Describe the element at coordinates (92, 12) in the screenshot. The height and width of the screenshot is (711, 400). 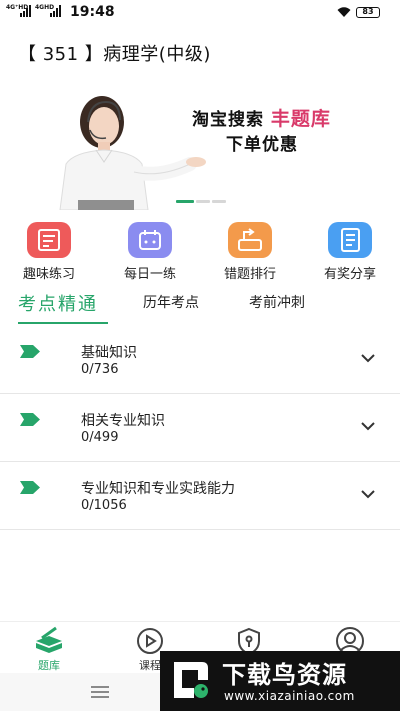
I see `clock: 19:48` at that location.